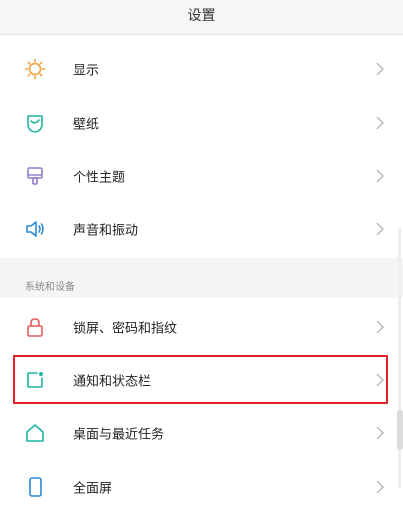 The width and height of the screenshot is (403, 523). Describe the element at coordinates (99, 177) in the screenshot. I see `settings-item-label: 个性主题` at that location.